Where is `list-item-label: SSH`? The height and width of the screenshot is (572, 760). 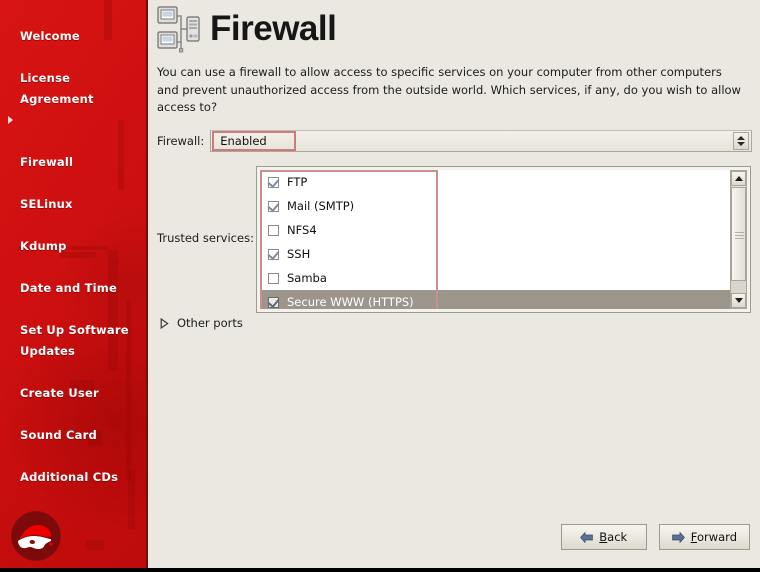
list-item-label: SSH is located at coordinates (299, 254).